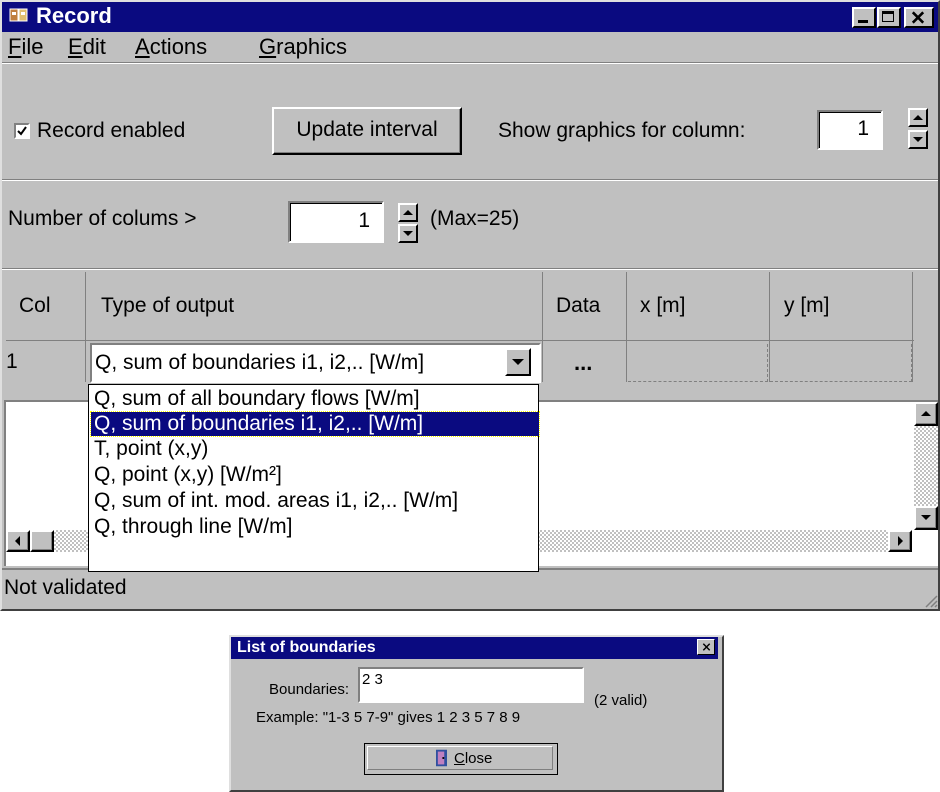 This screenshot has width=940, height=792. Describe the element at coordinates (303, 47) in the screenshot. I see `menu-graphics: Graphics` at that location.